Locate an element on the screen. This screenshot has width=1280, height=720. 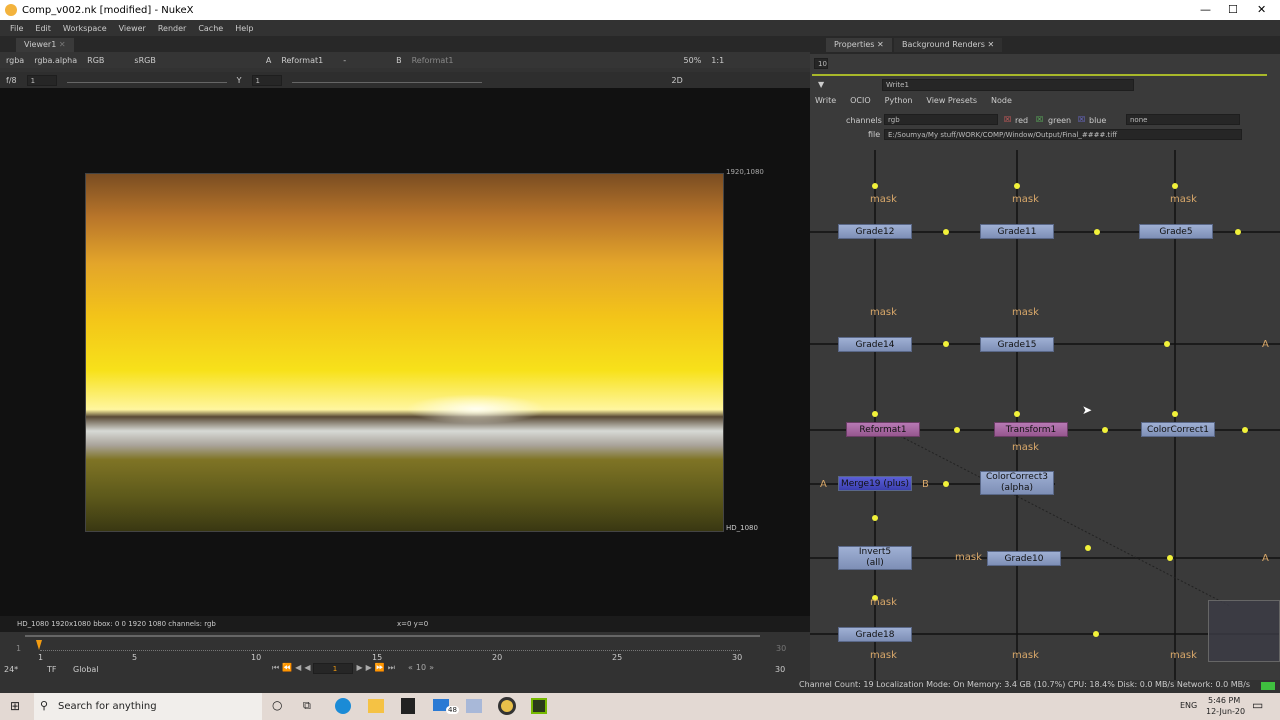
blue-checkbox: ☒ is located at coordinates (1081, 119).